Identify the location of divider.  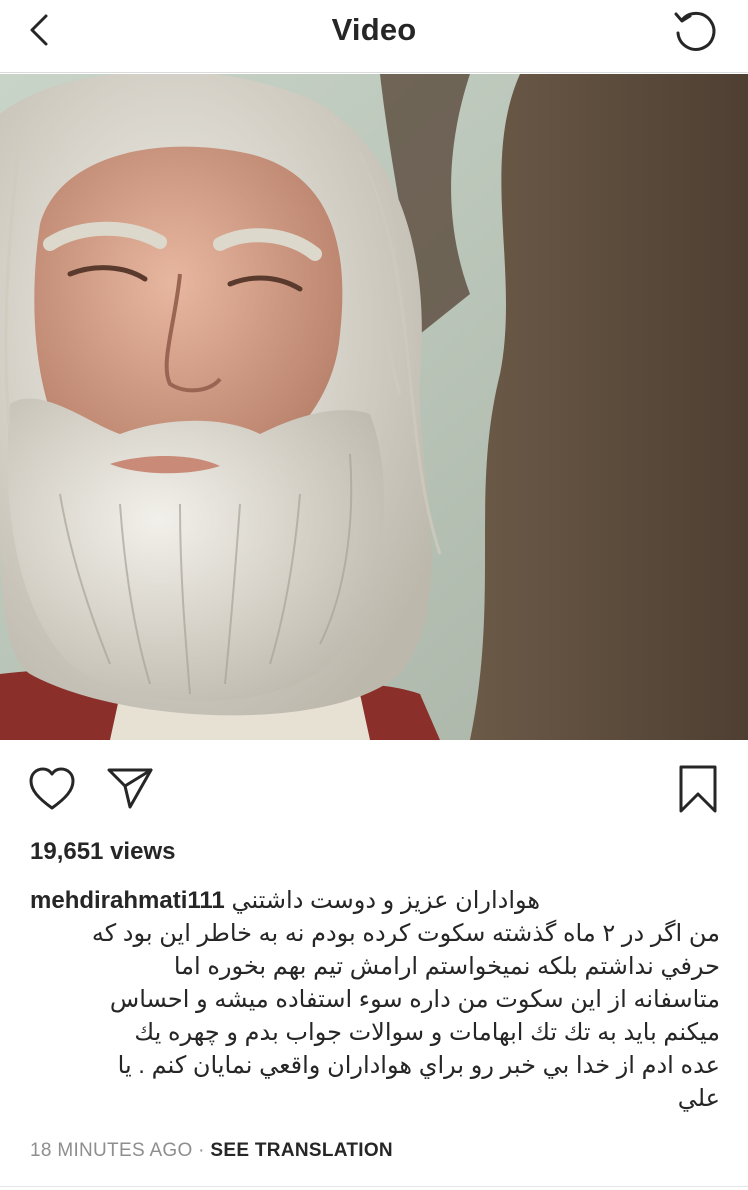
(374, 1186).